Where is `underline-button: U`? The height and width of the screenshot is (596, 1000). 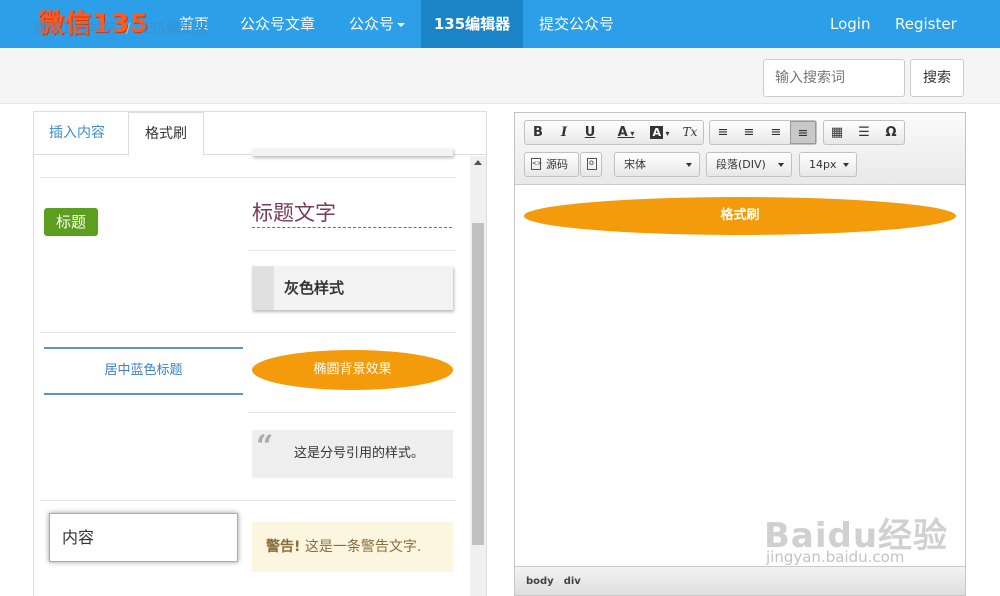
underline-button: U is located at coordinates (590, 132).